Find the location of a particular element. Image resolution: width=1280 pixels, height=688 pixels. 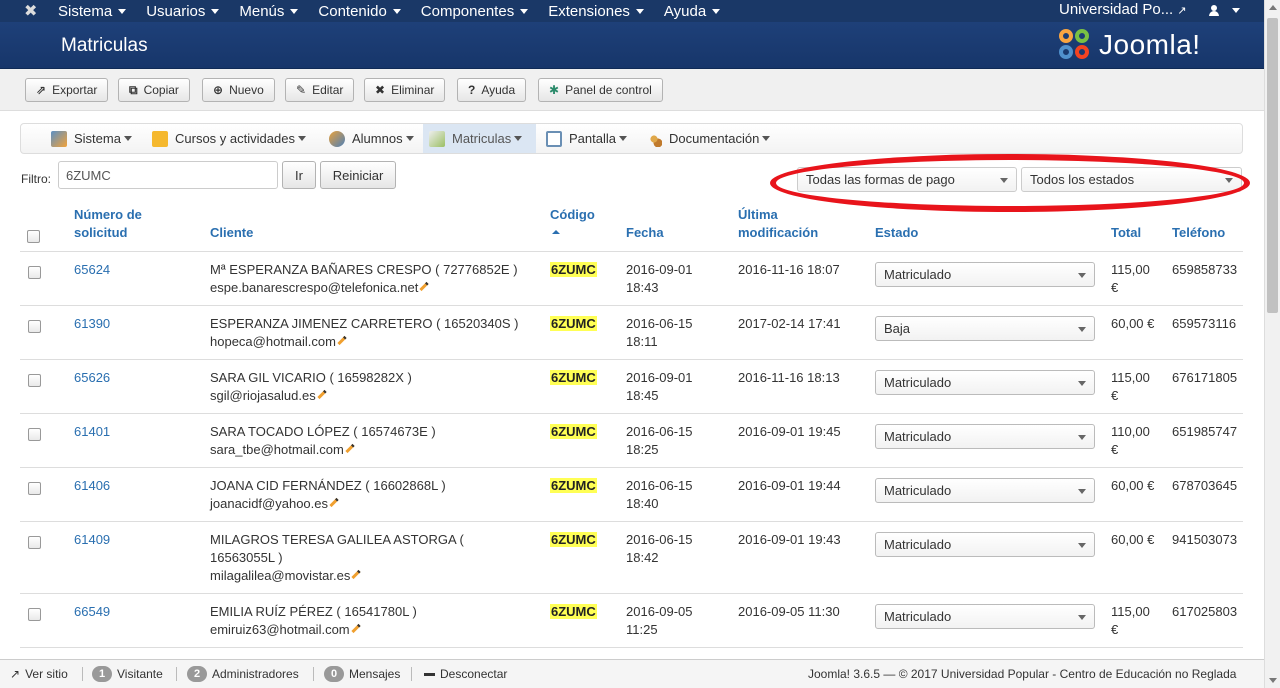

phone-cell: 659858733 is located at coordinates (1205, 269).